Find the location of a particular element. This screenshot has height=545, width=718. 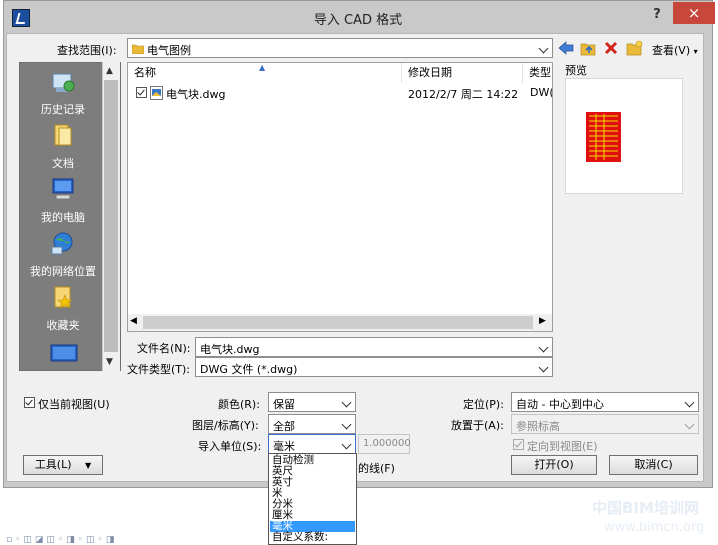

desktop-icon is located at coordinates (64, 355).